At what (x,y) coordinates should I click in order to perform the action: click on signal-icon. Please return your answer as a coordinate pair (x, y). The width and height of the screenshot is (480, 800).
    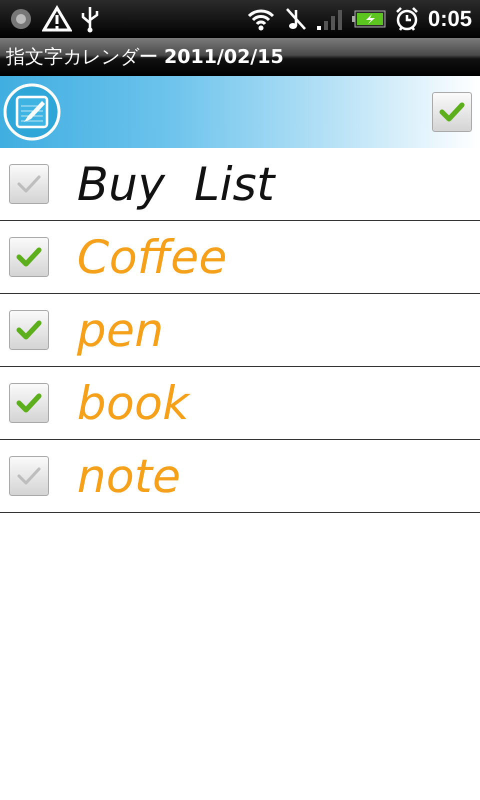
    Looking at the image, I should click on (330, 19).